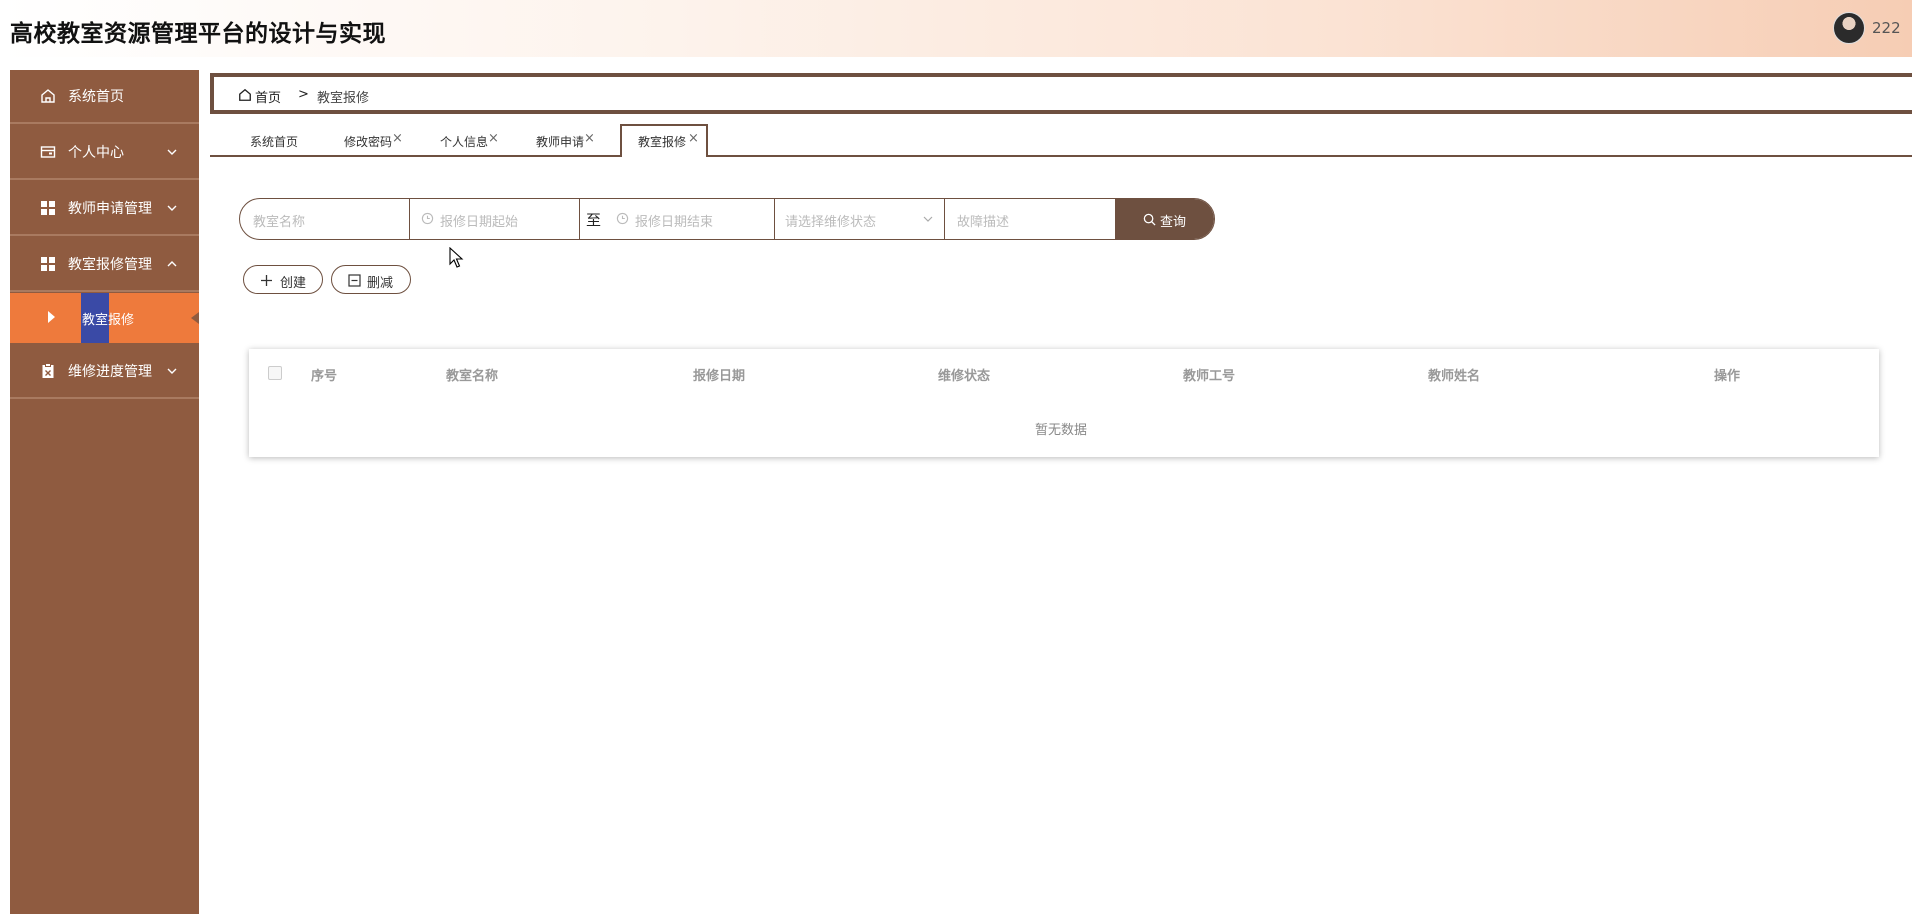 The height and width of the screenshot is (914, 1912). Describe the element at coordinates (368, 142) in the screenshot. I see `tab-label: 修改密码` at that location.